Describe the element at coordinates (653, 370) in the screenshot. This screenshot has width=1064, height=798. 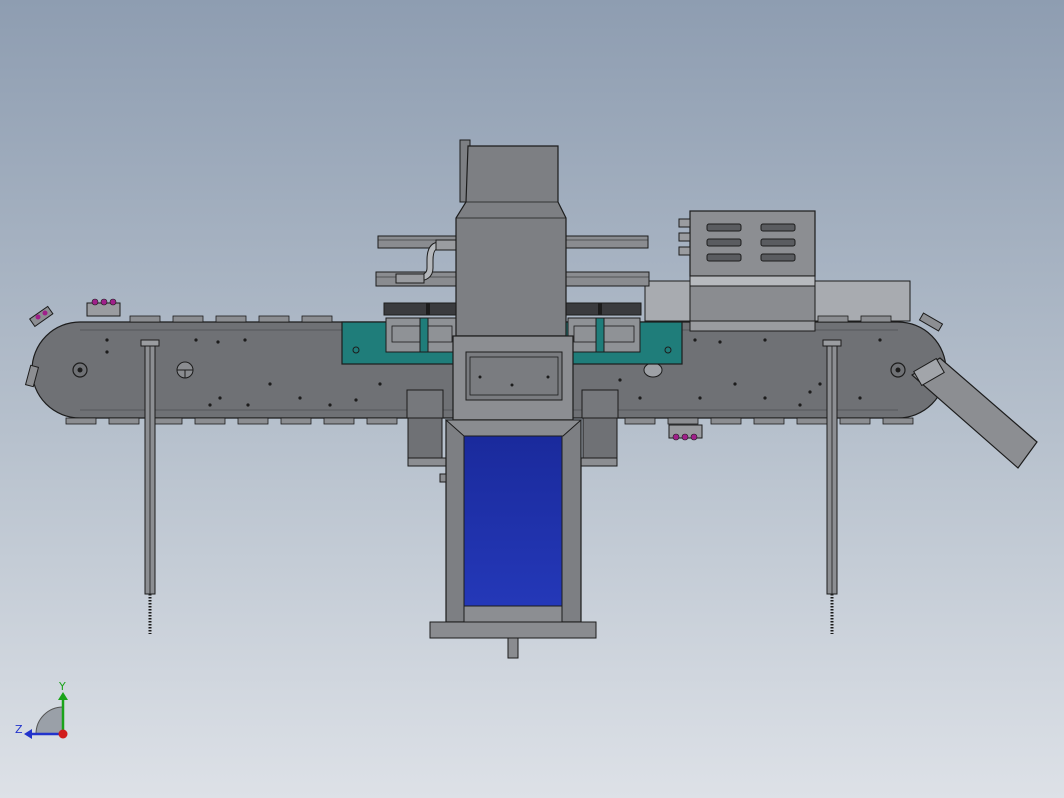
I see `mid-cutout` at that location.